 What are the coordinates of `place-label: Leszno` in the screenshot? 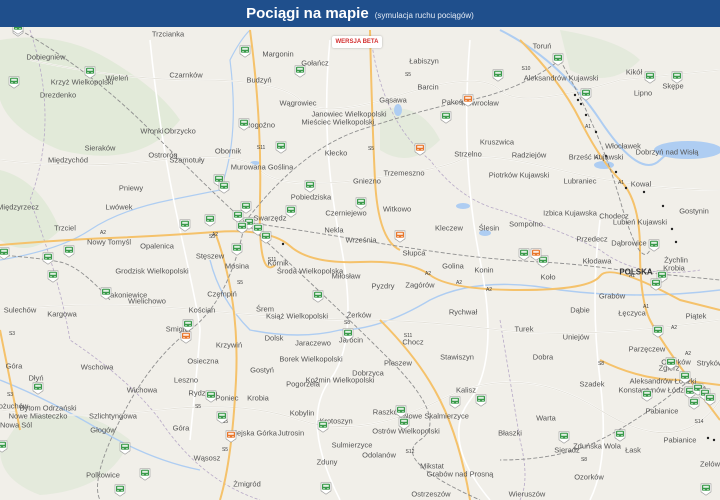 It's located at (186, 380).